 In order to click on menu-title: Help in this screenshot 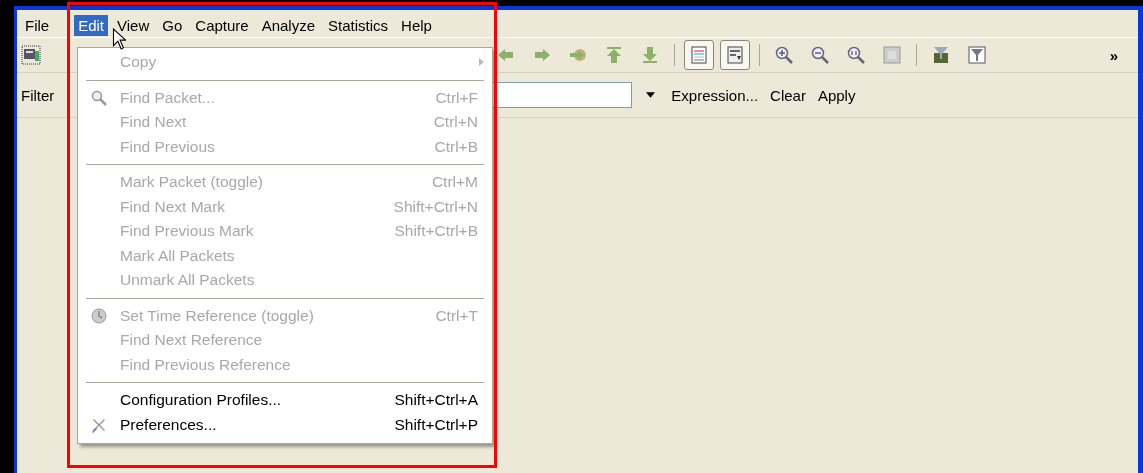, I will do `click(416, 25)`.